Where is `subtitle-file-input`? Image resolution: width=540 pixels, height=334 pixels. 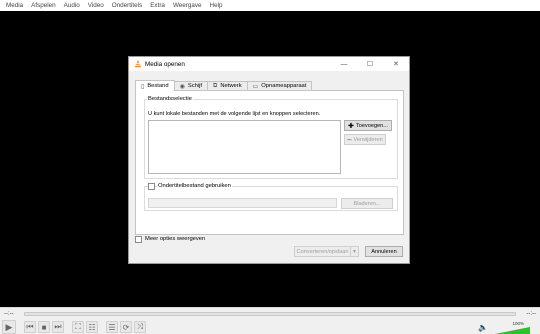
subtitle-file-input is located at coordinates (242, 203).